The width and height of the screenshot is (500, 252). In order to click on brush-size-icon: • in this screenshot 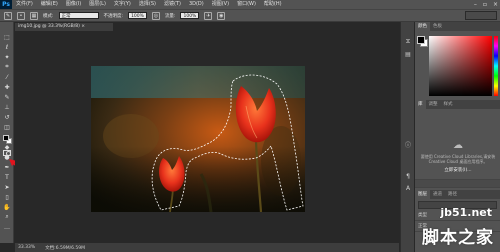, I will do `click(21, 15)`.